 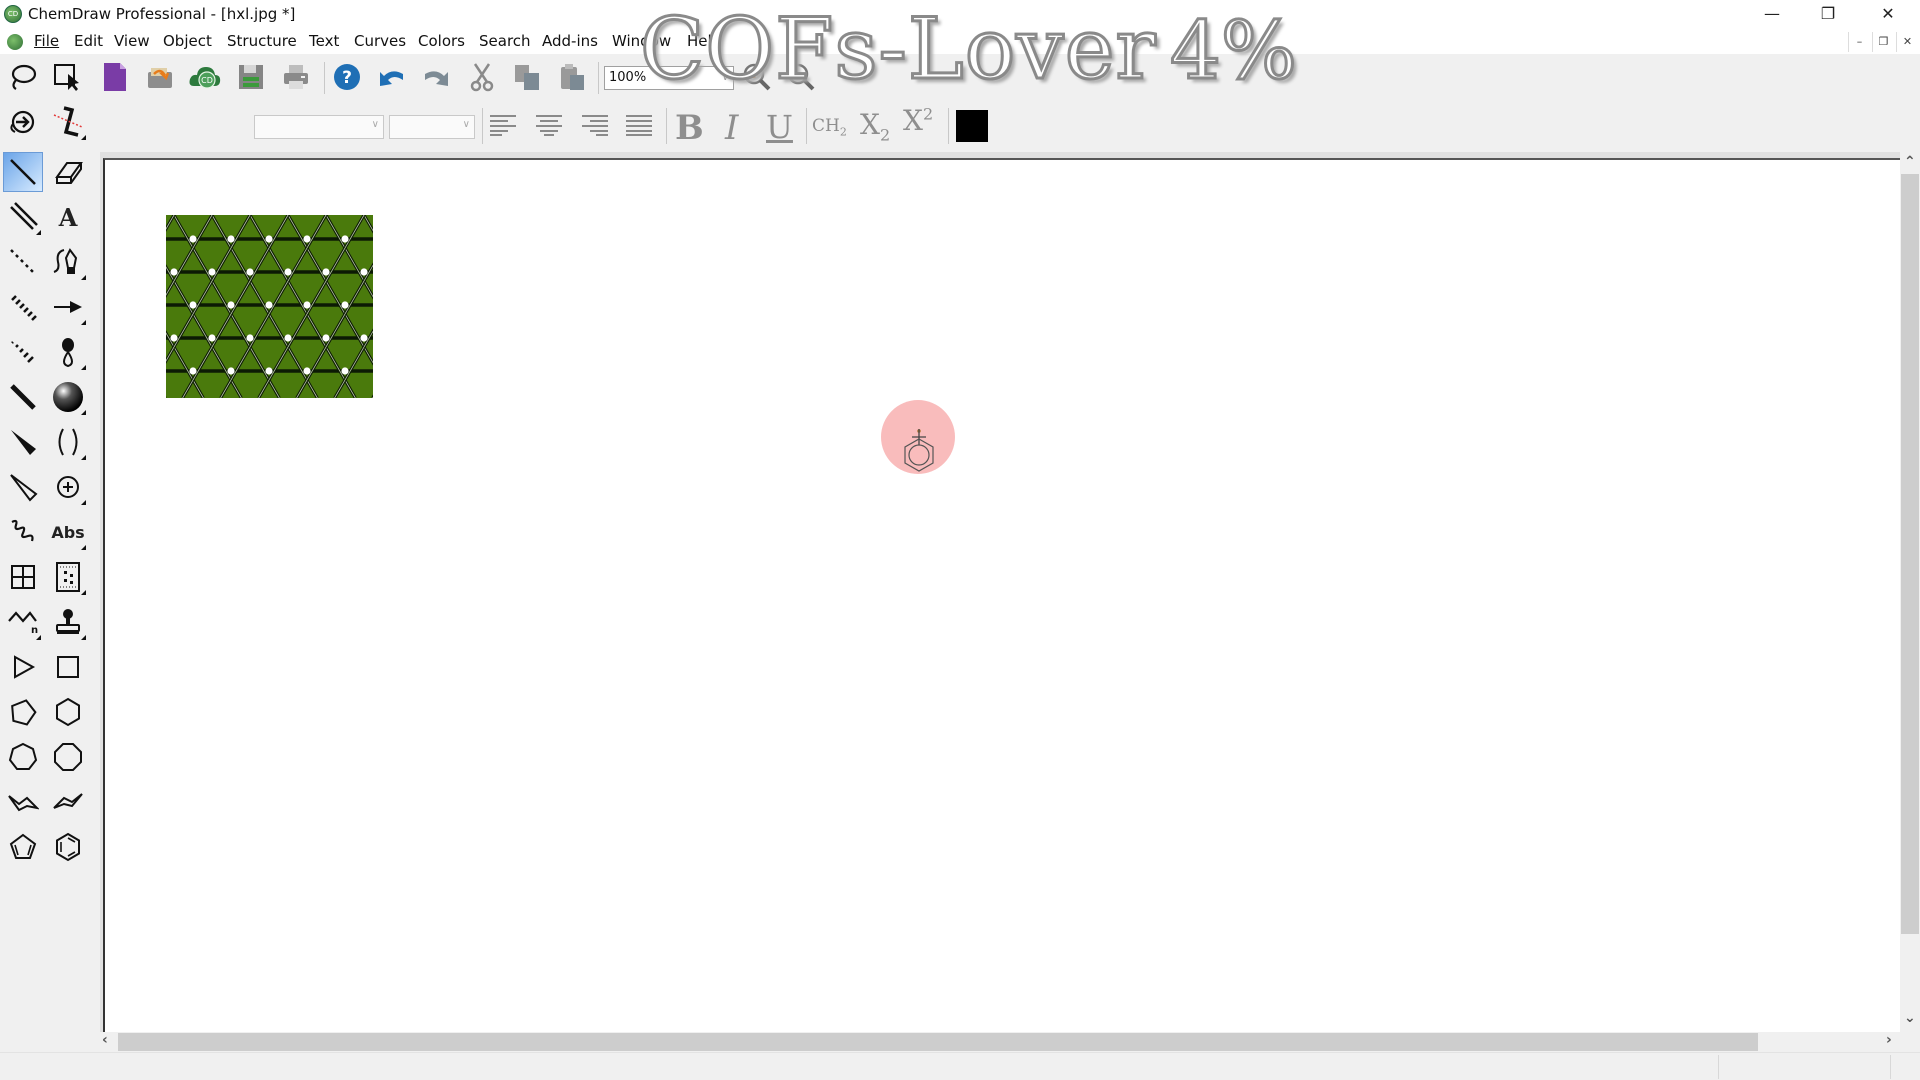 What do you see at coordinates (918, 120) in the screenshot?
I see `superscript-button: X2` at bounding box center [918, 120].